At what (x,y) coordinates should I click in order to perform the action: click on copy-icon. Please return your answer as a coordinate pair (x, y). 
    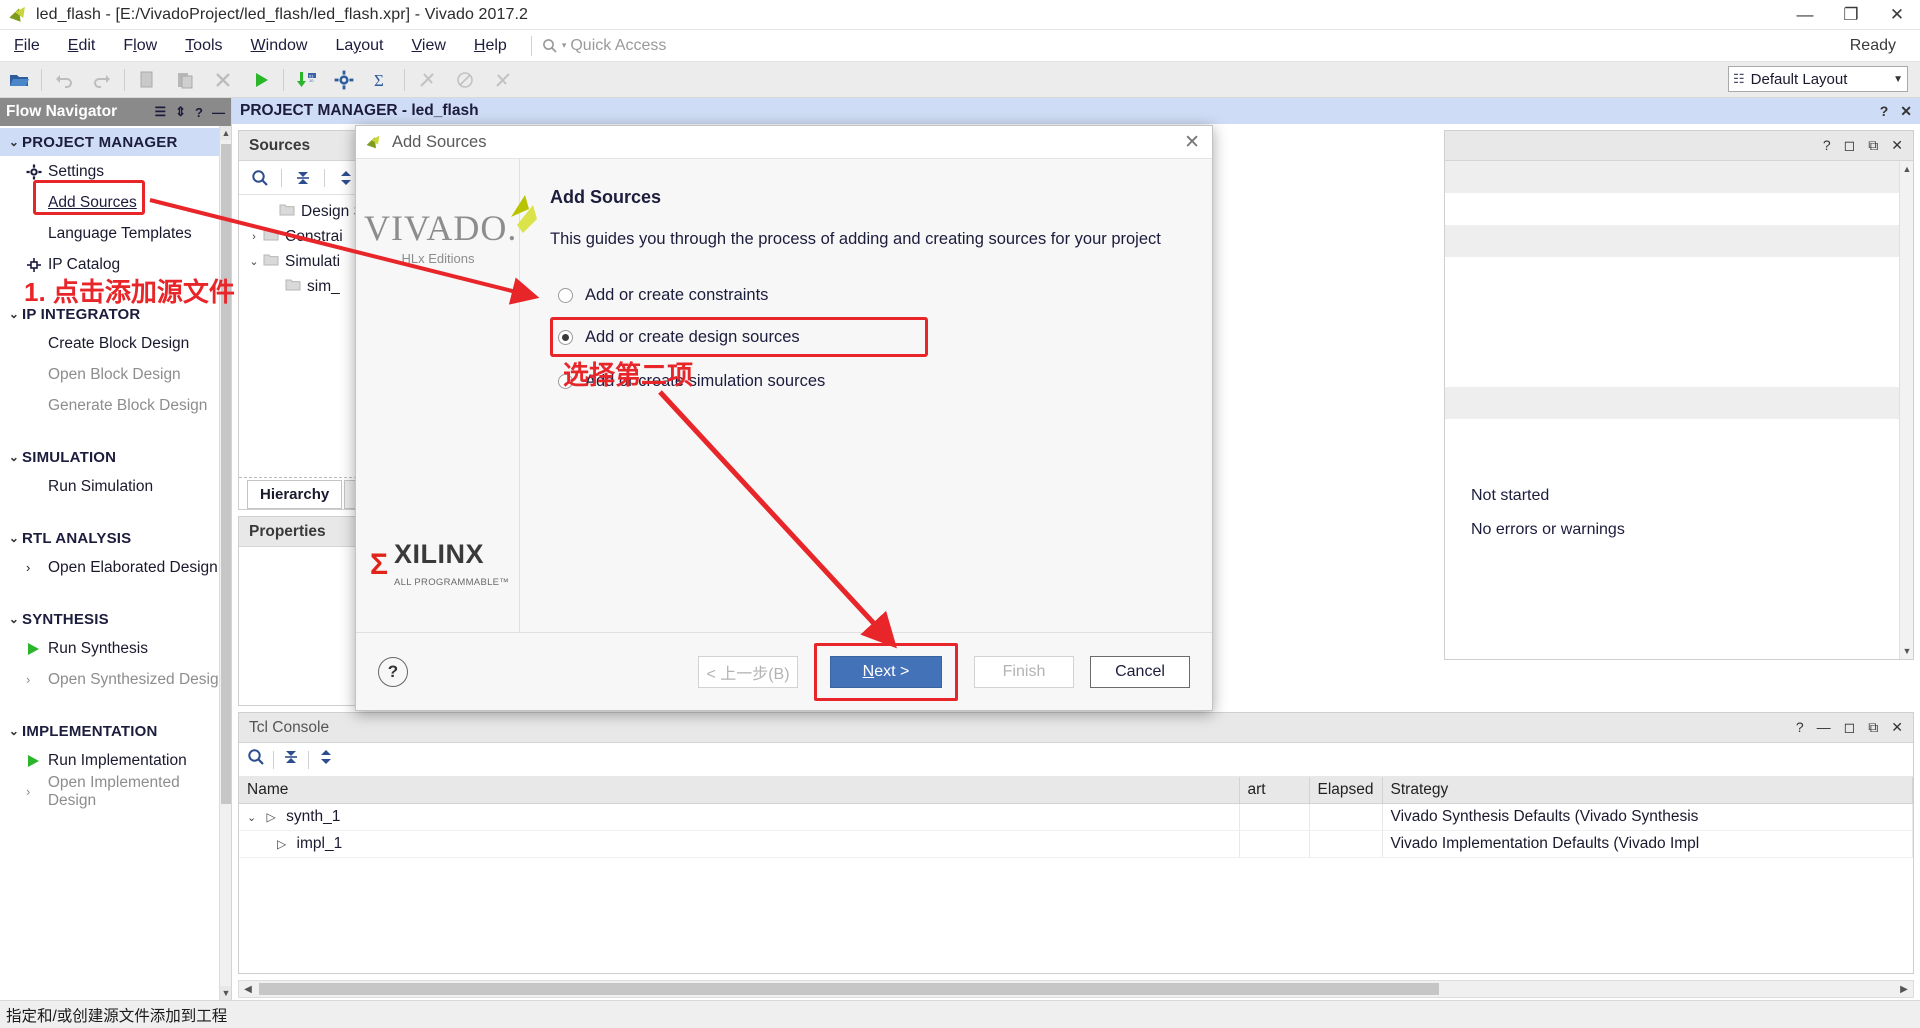
    Looking at the image, I should click on (147, 80).